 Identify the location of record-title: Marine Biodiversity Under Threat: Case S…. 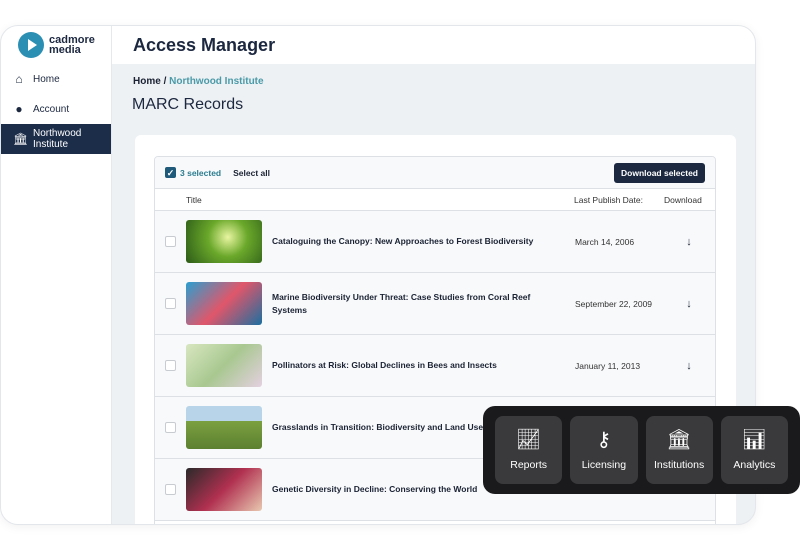
(412, 304).